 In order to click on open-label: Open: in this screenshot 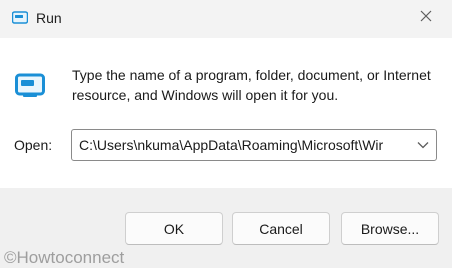, I will do `click(33, 145)`.